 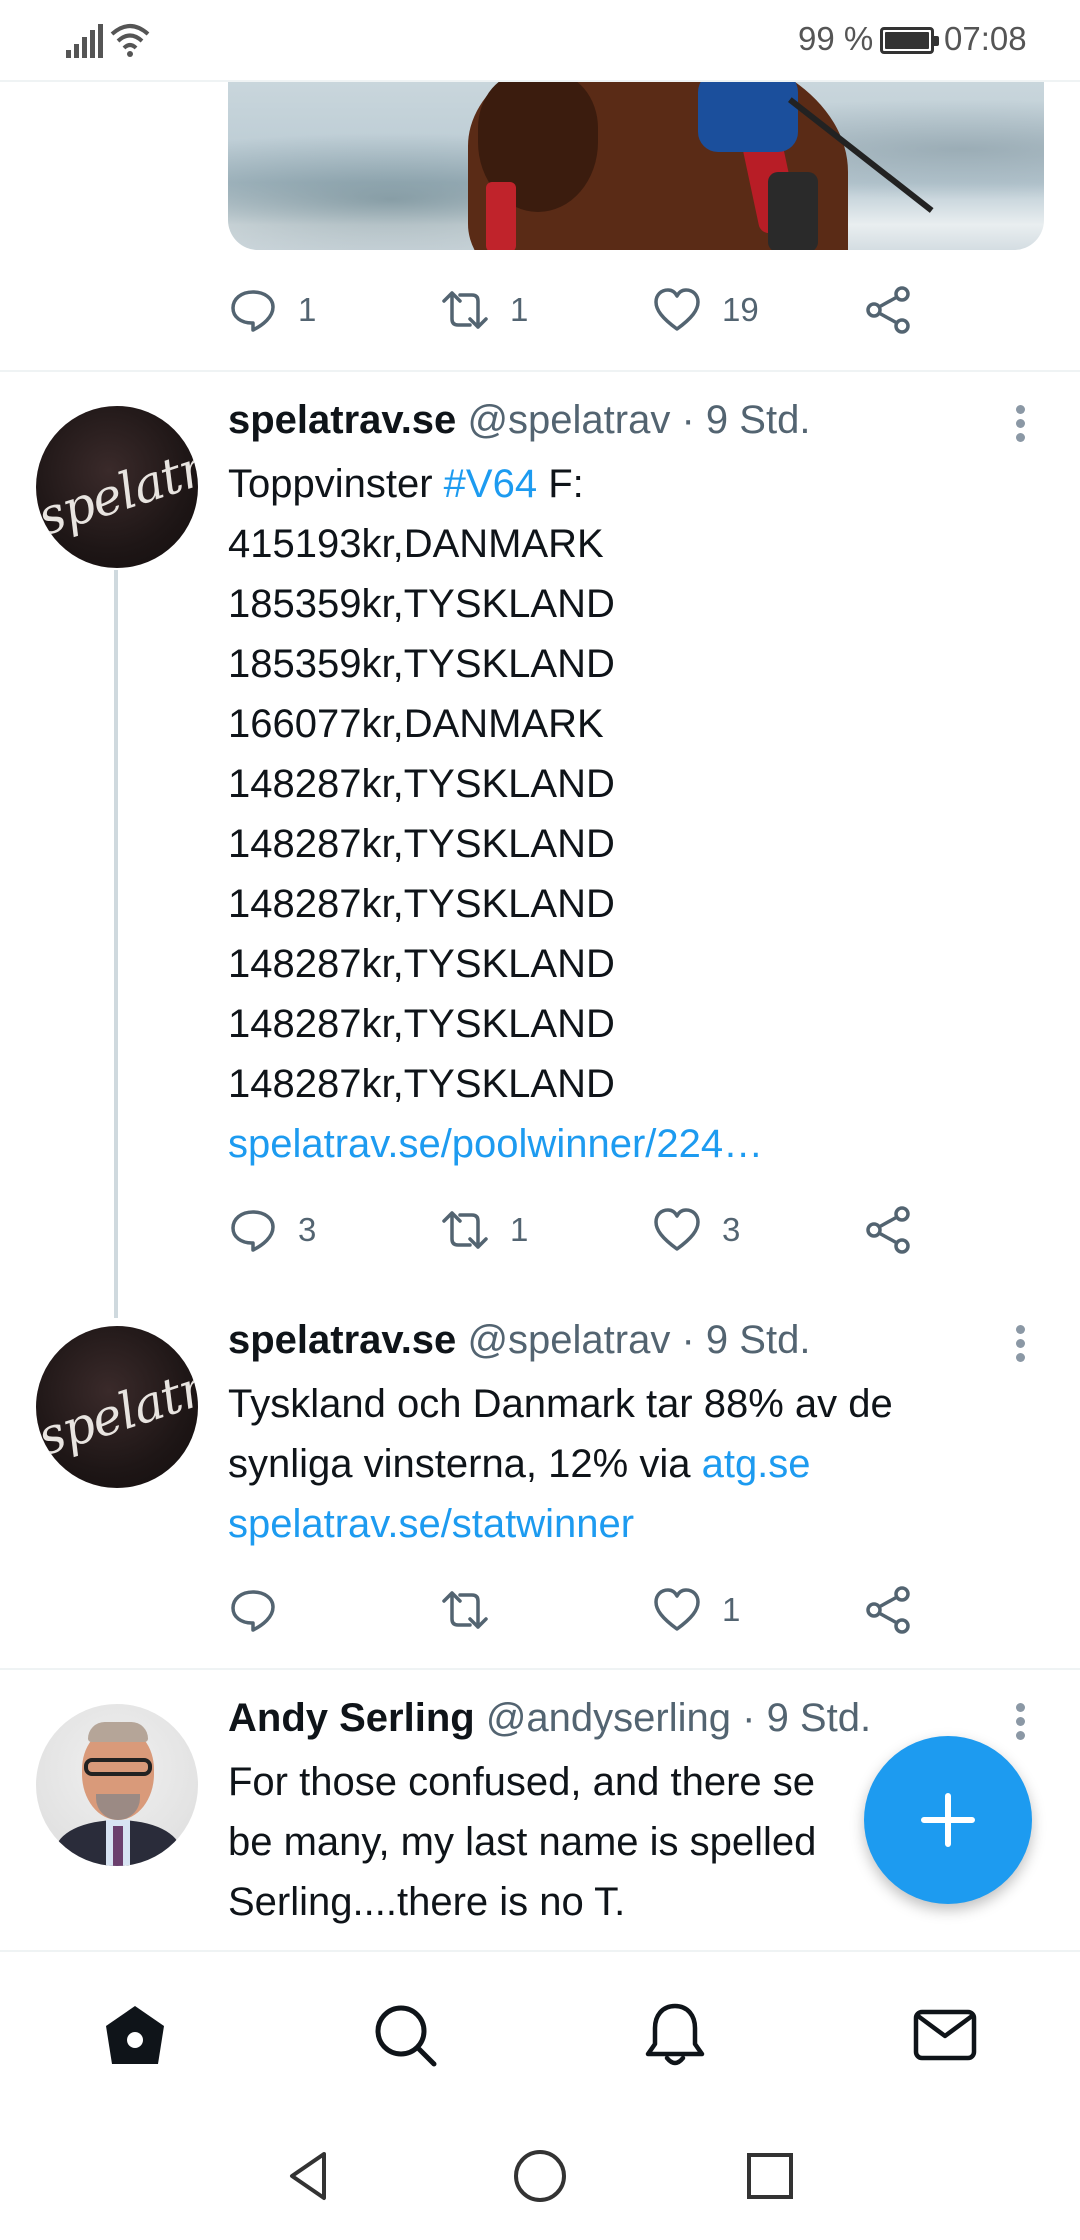 I want to click on home-icon, so click(x=135, y=2035).